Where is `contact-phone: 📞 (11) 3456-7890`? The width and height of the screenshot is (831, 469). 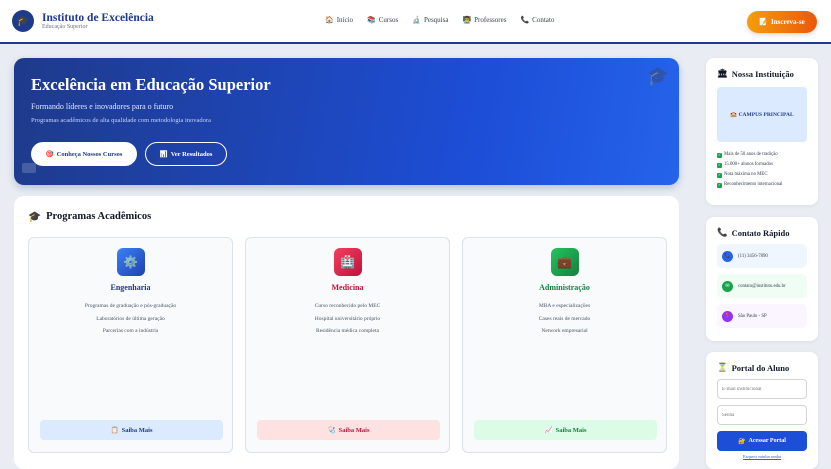
contact-phone: 📞 (11) 3456-7890 is located at coordinates (762, 256).